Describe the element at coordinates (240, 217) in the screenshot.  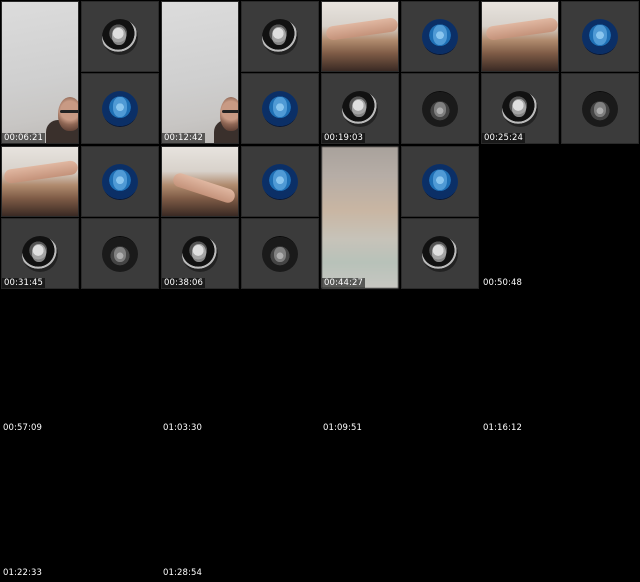
I see `frame-thumbnail: 00:38:06` at that location.